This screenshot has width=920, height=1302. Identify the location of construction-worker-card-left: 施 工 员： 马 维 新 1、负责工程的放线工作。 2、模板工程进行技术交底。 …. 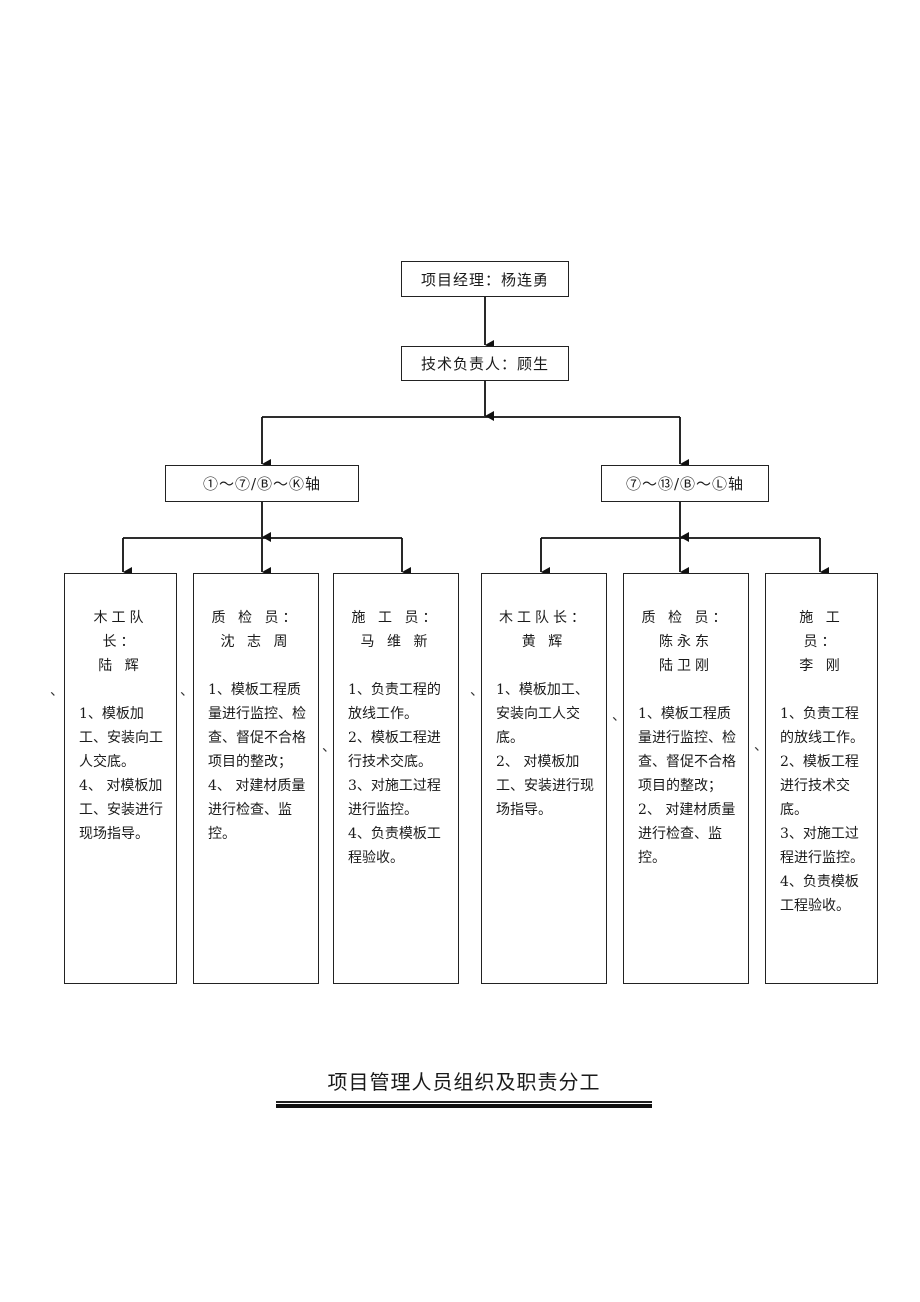
(396, 778).